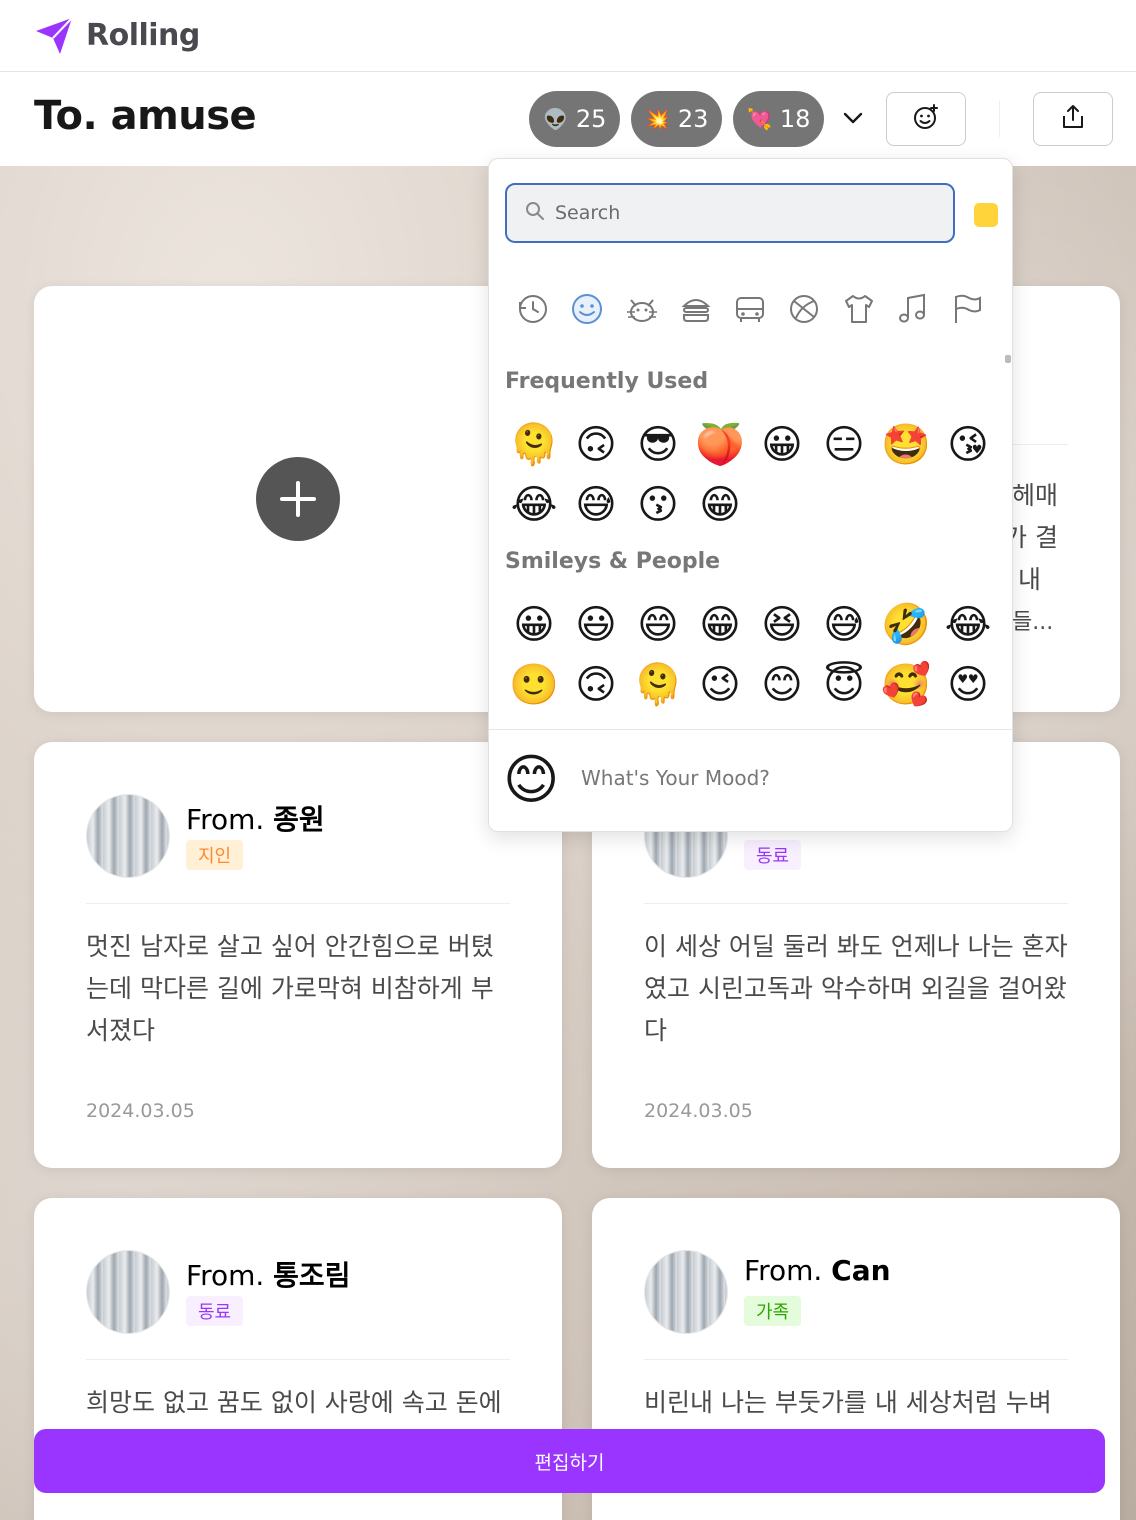 The image size is (1136, 1520). Describe the element at coordinates (145, 116) in the screenshot. I see `recipient-title: To. amuse` at that location.